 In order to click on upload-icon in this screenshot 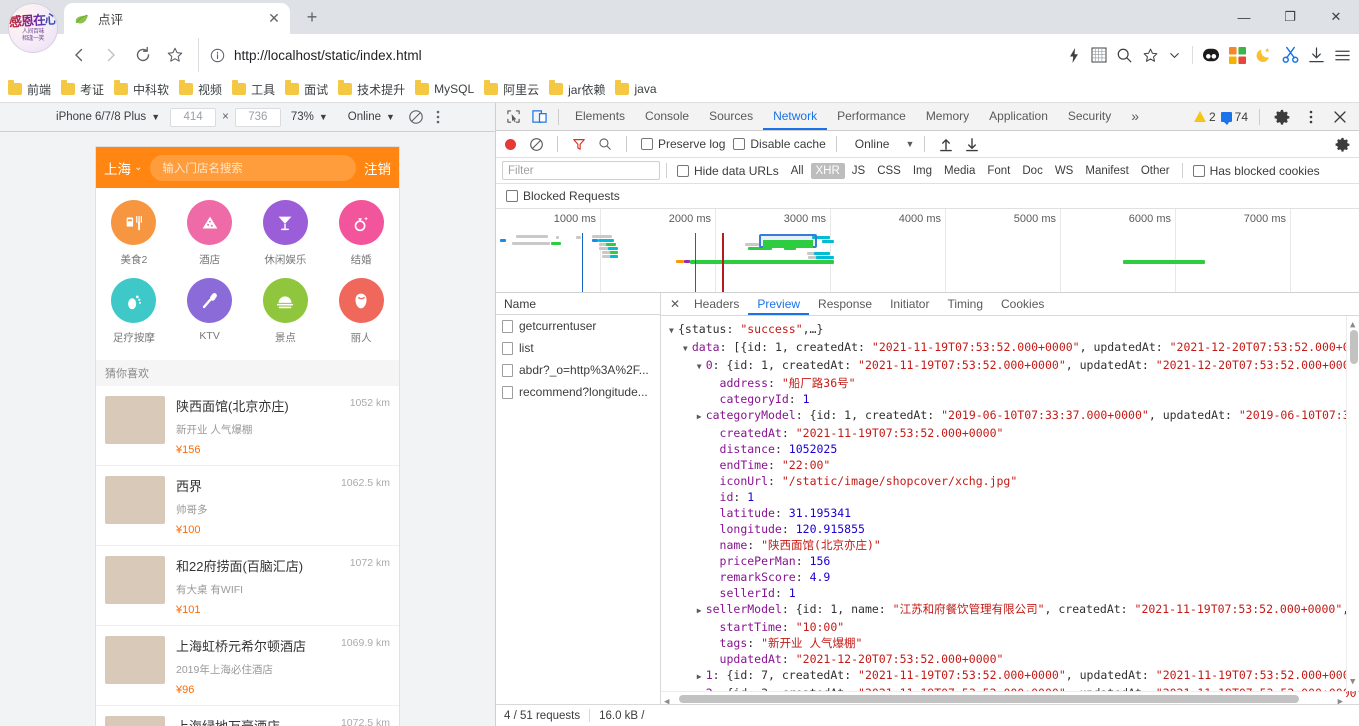, I will do `click(946, 144)`.